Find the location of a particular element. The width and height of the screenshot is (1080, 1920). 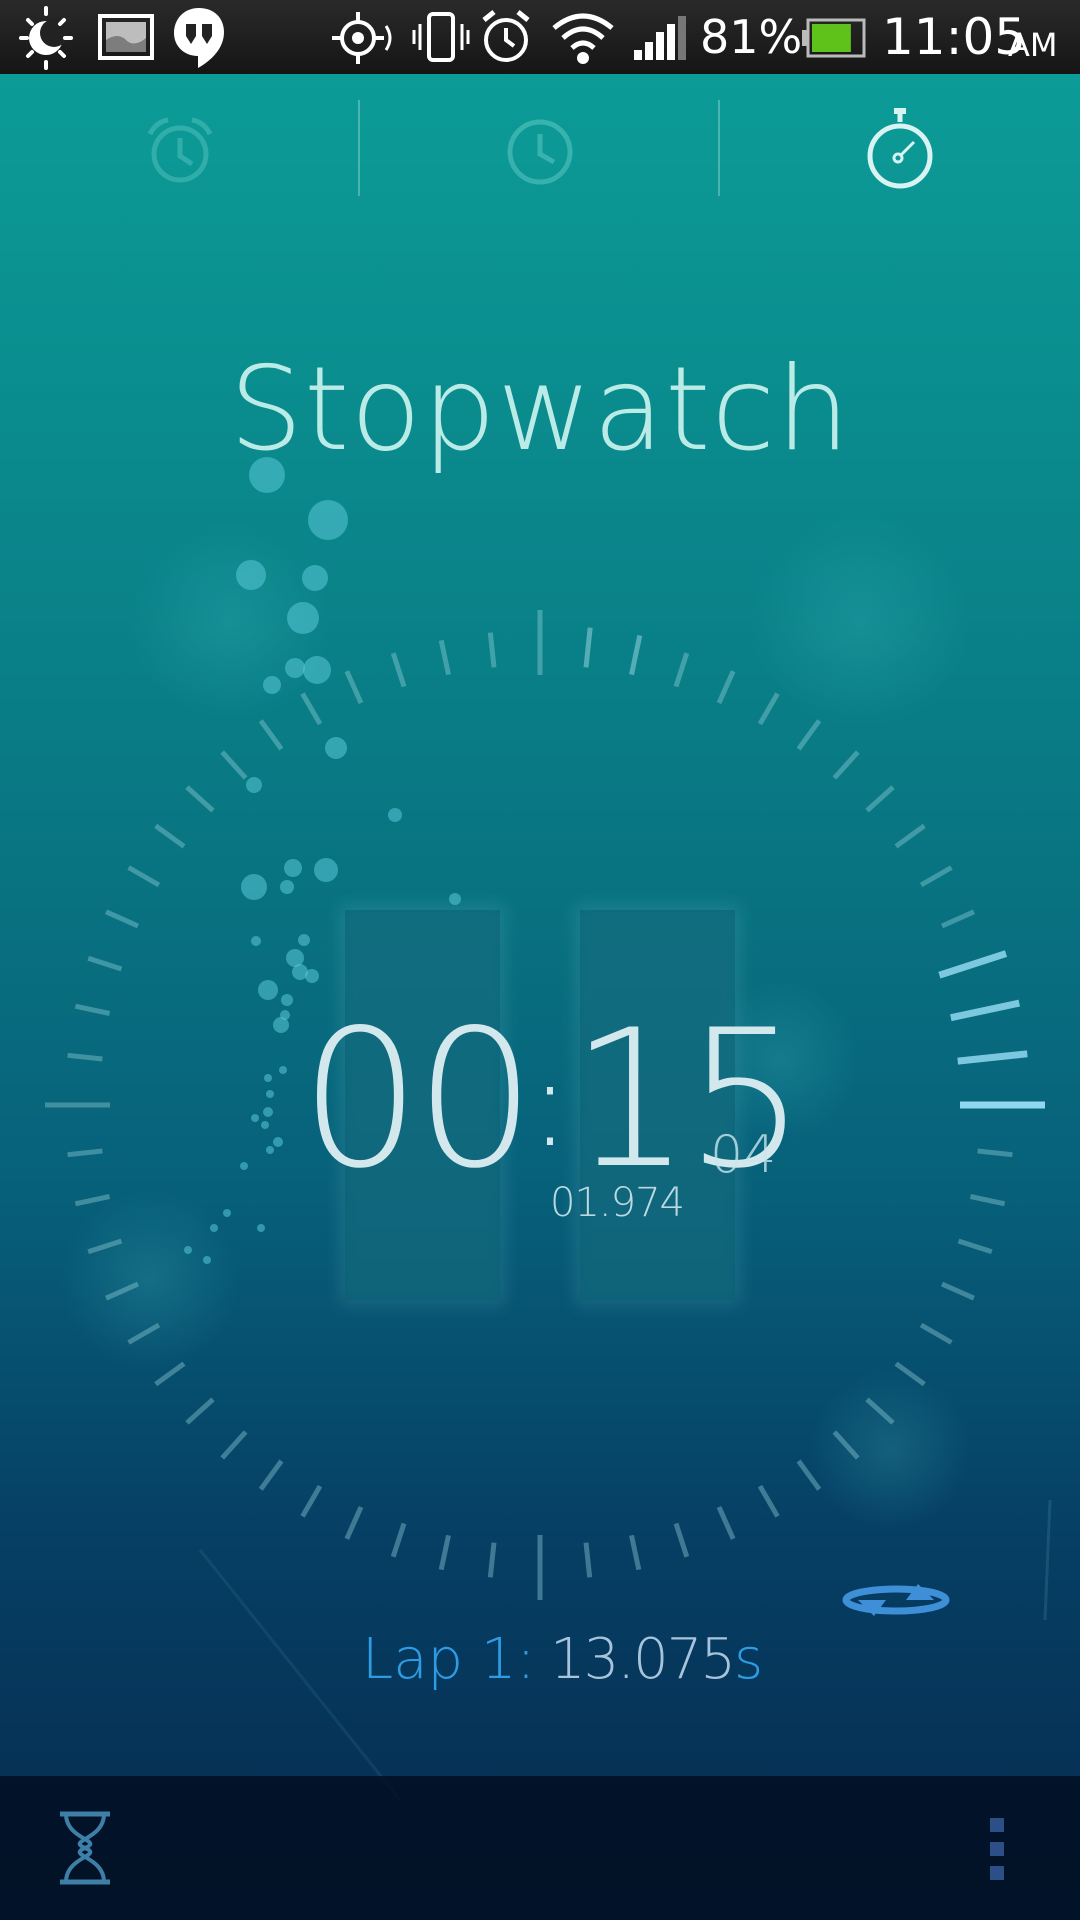

hourglass-icon is located at coordinates (85, 1848).